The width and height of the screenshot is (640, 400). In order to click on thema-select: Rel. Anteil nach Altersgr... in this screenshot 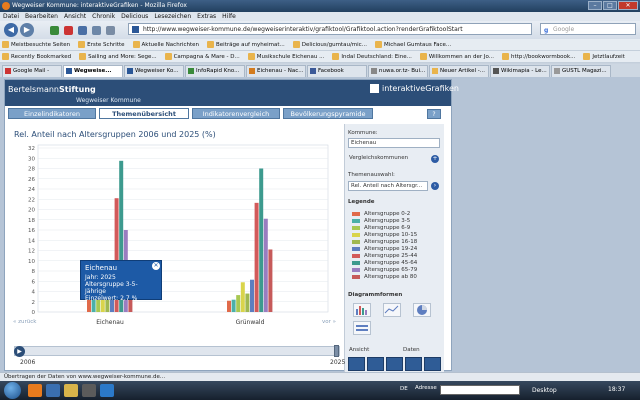, I will do `click(388, 186)`.